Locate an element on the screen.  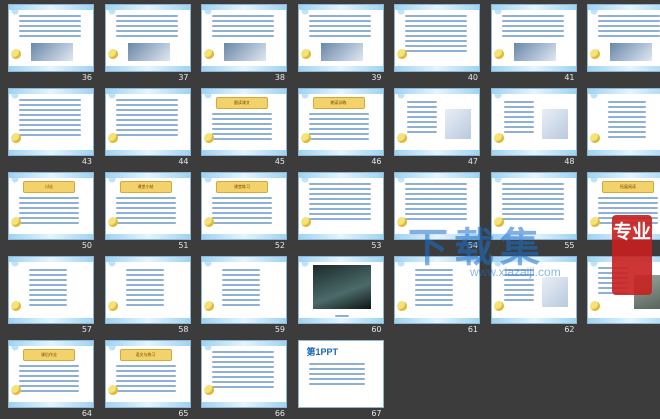
slide-thumbnail: 跟读课文 45 is located at coordinates (244, 127).